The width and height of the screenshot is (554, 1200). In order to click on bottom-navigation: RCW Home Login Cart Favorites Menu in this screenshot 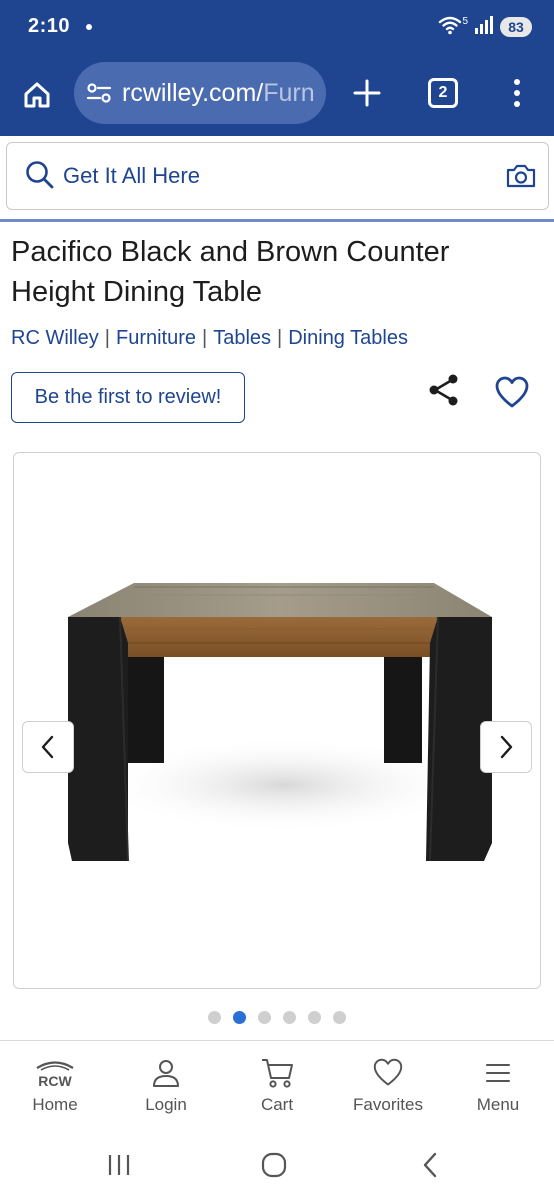, I will do `click(277, 1085)`.